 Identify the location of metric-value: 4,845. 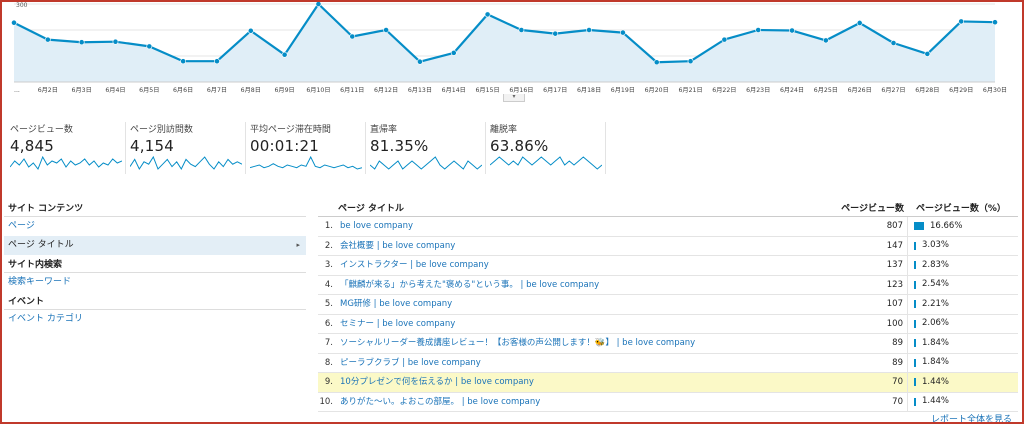
(32, 146).